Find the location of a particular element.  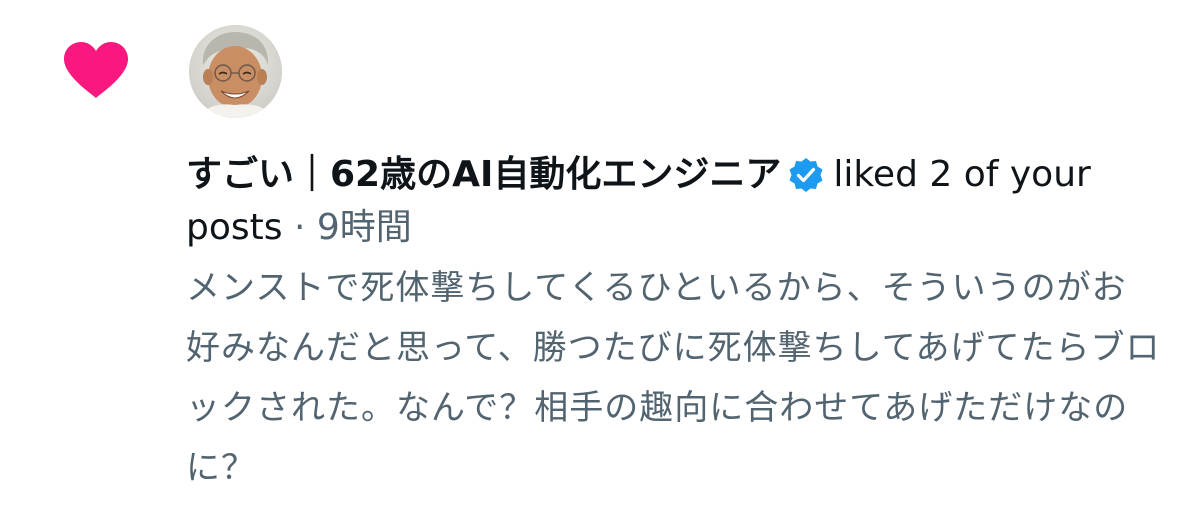

timestamp: 9時間 is located at coordinates (364, 227).